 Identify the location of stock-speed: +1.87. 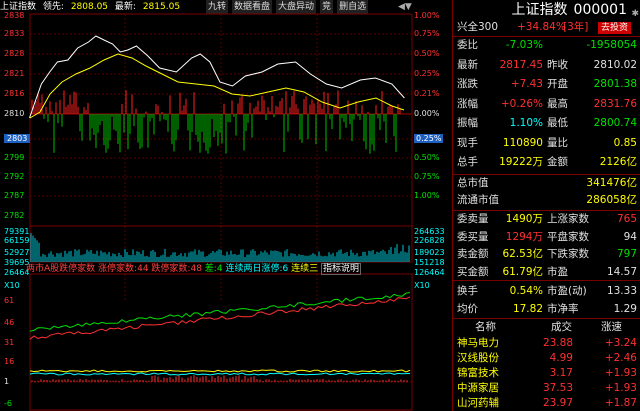
(620, 403).